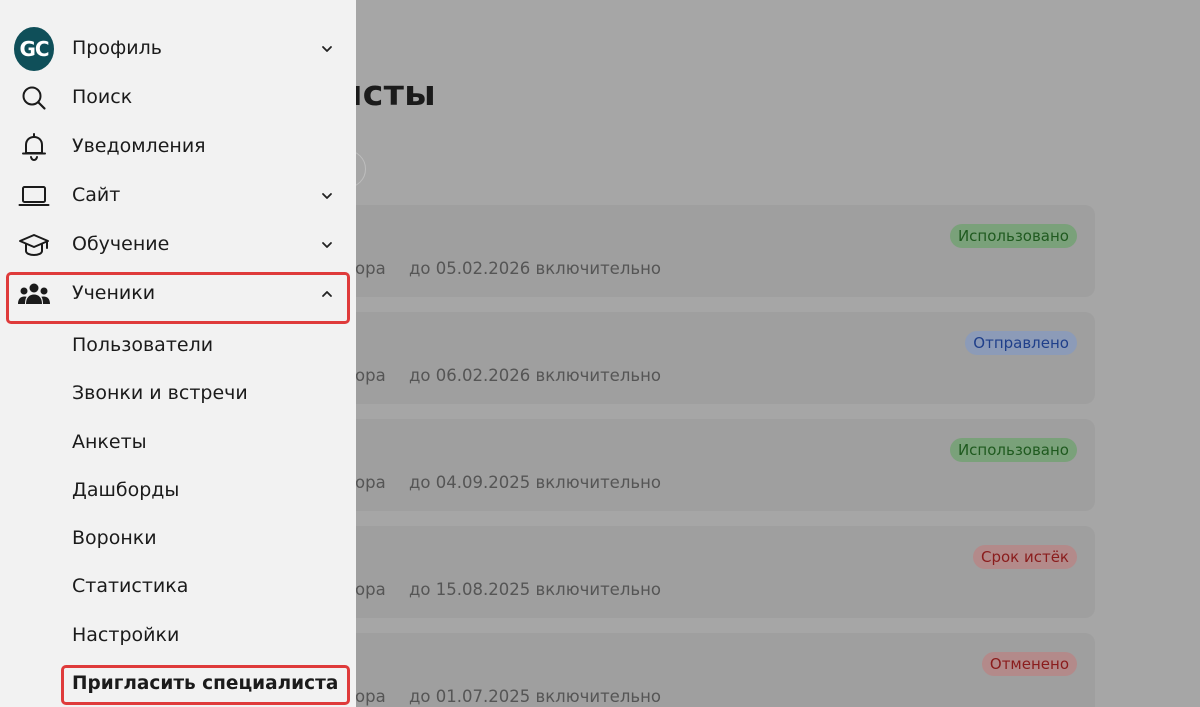 This screenshot has width=1200, height=707. What do you see at coordinates (205, 538) in the screenshot?
I see `sidebar-subitem-funnels: Воронки` at bounding box center [205, 538].